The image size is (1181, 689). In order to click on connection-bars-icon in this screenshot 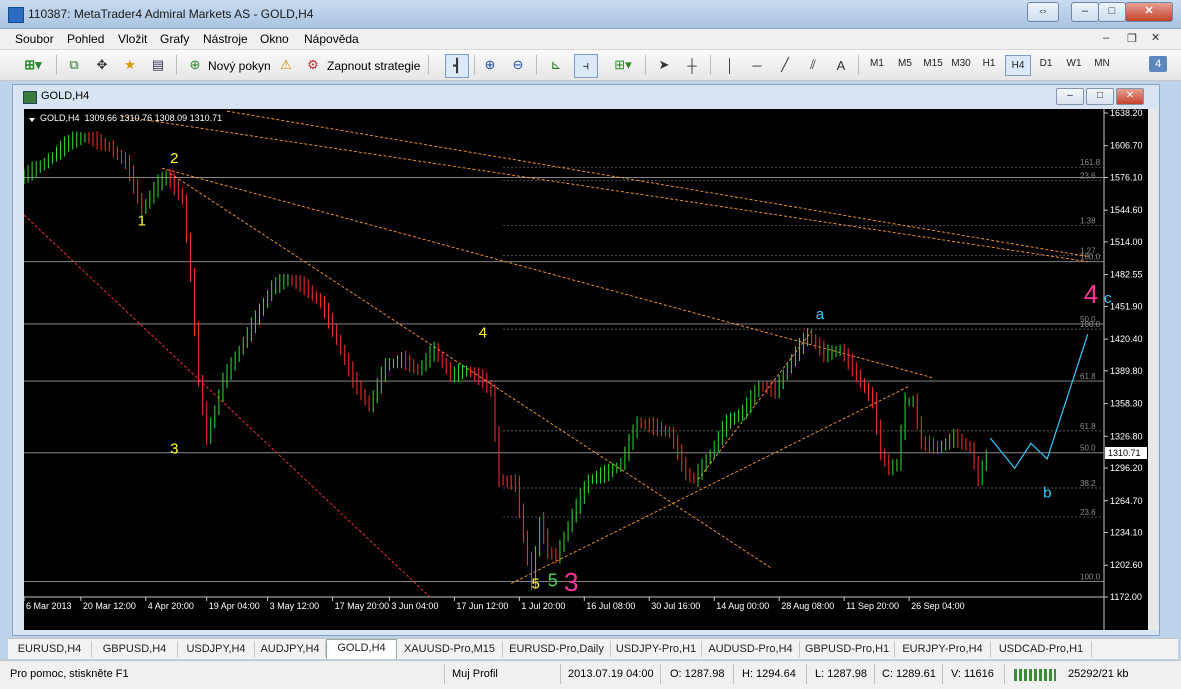, I will do `click(1035, 675)`.